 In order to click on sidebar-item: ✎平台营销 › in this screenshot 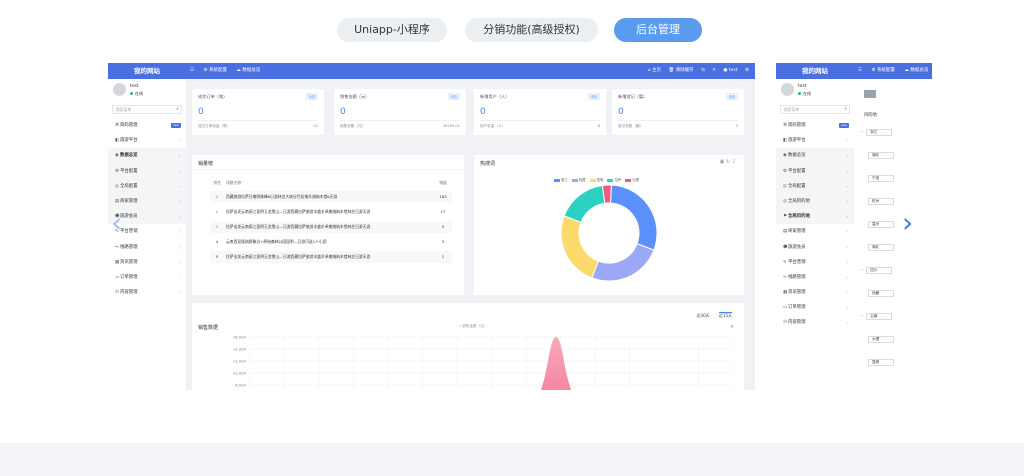, I will do `click(815, 262)`.